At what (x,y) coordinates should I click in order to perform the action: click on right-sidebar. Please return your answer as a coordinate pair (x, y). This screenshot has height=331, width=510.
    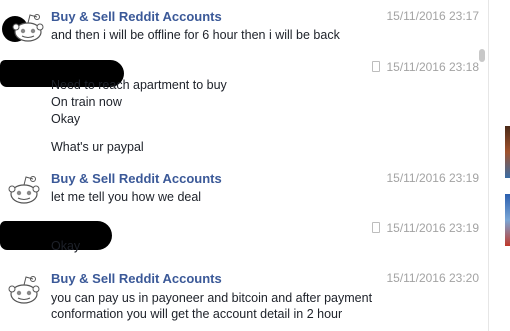
    Looking at the image, I should click on (499, 165).